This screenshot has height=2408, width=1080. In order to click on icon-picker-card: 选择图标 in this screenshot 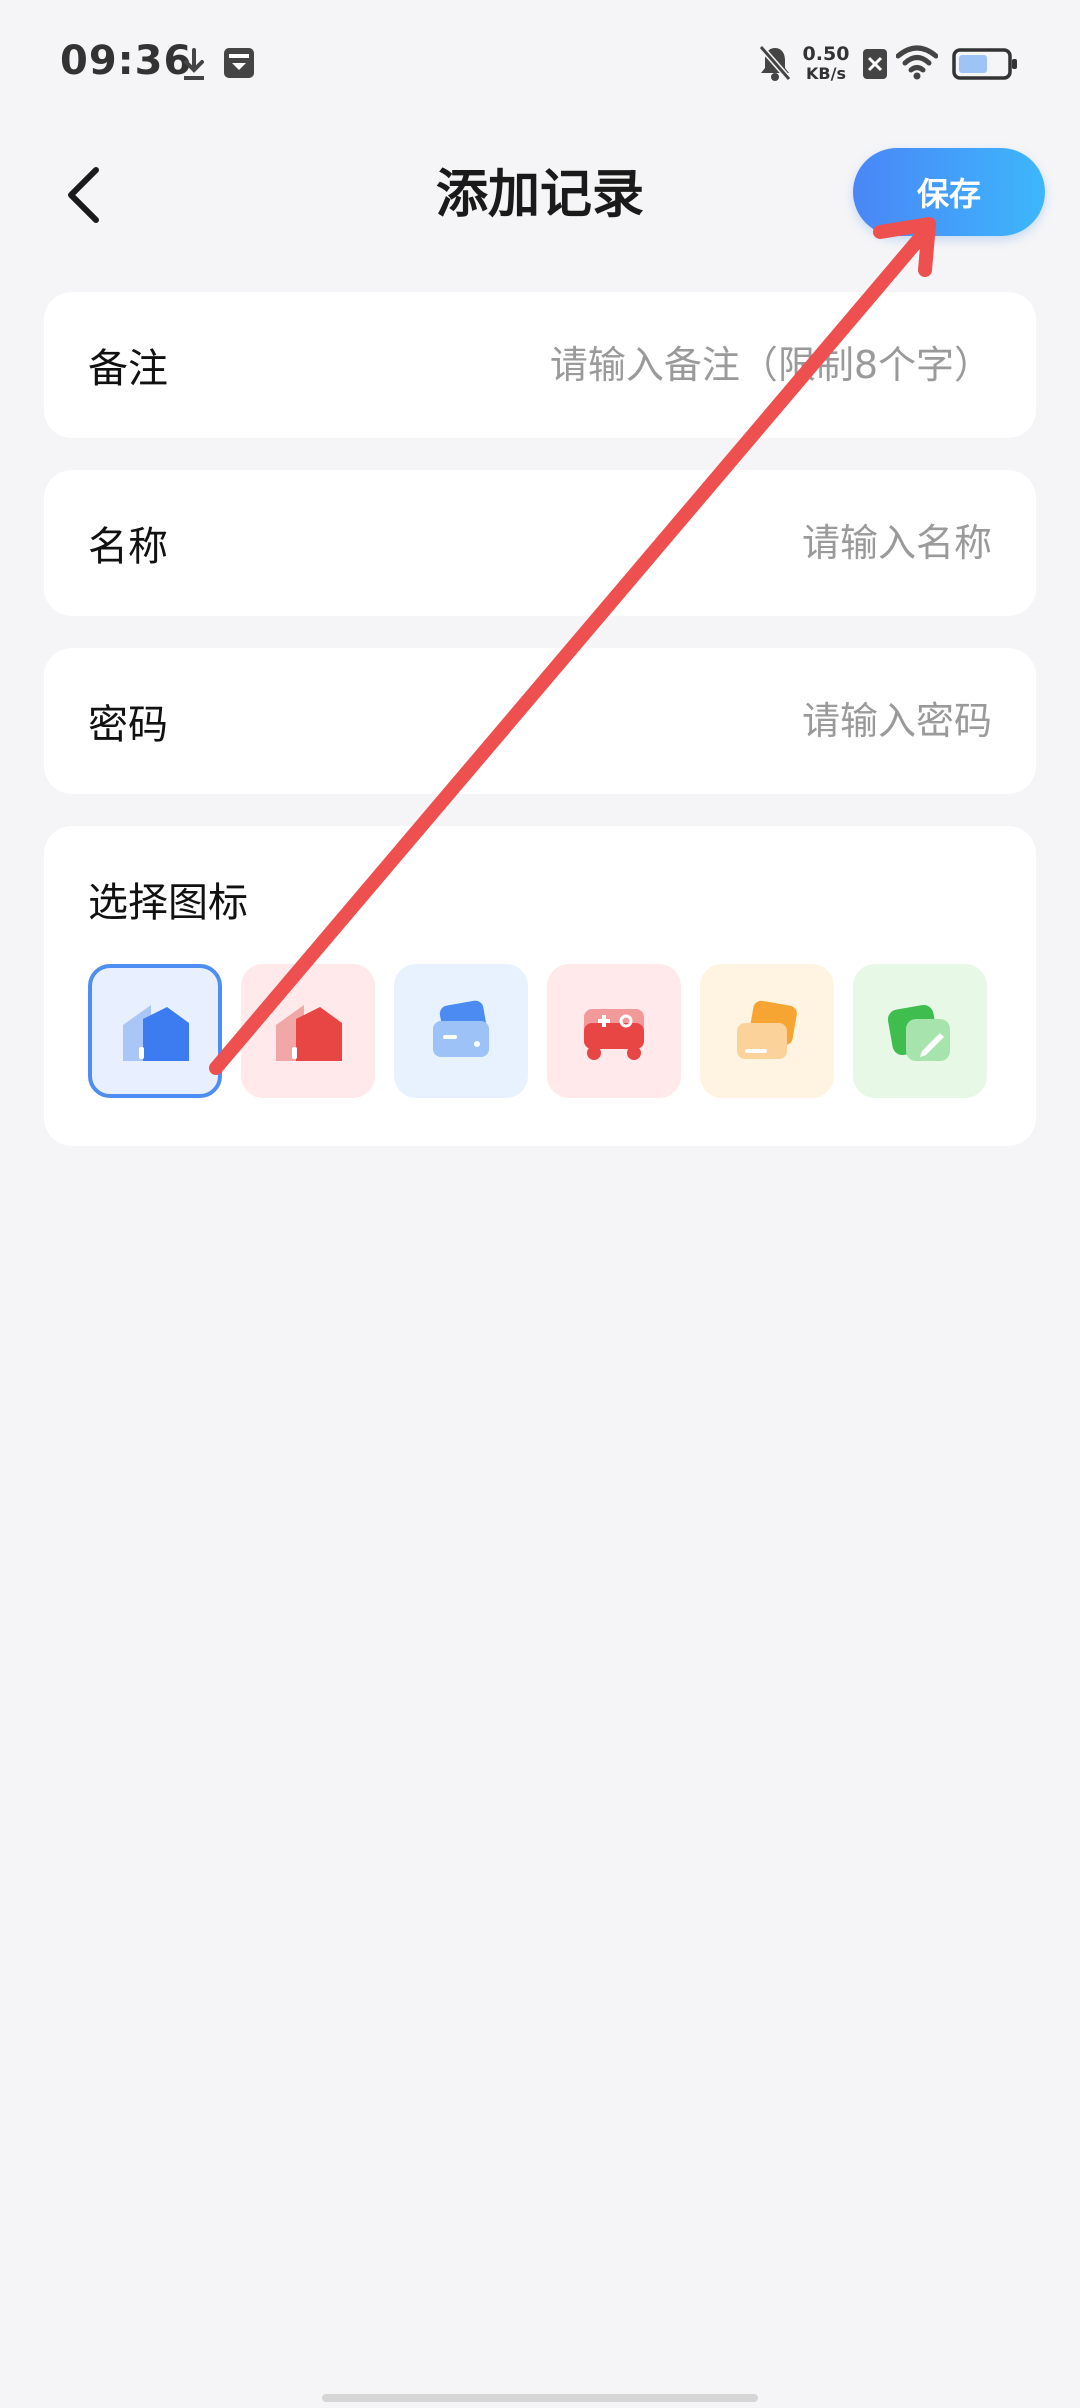, I will do `click(540, 986)`.